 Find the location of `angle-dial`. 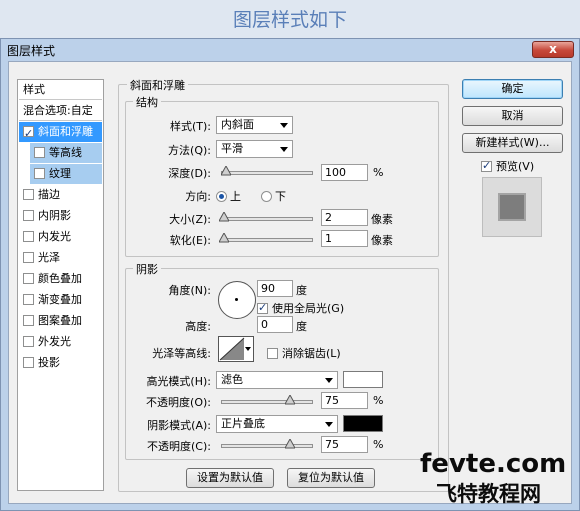

angle-dial is located at coordinates (237, 300).